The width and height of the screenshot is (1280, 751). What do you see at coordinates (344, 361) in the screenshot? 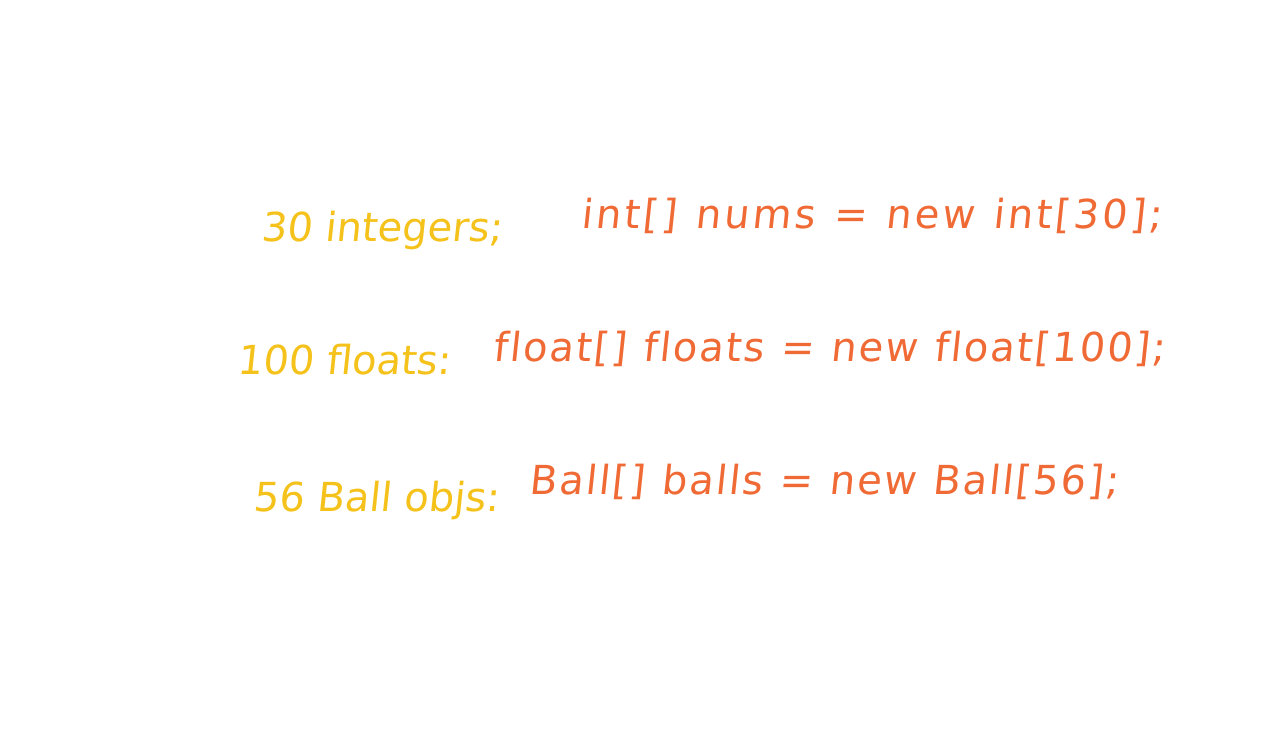
I see `row-2-label: 100 floats:` at bounding box center [344, 361].